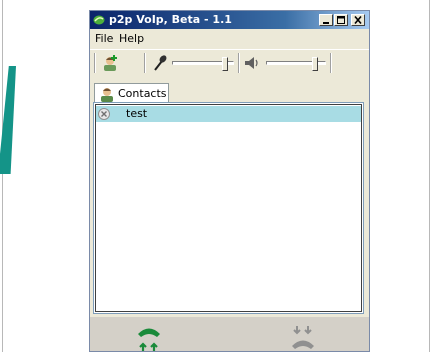  Describe the element at coordinates (429, 176) in the screenshot. I see `background-frame-right` at that location.